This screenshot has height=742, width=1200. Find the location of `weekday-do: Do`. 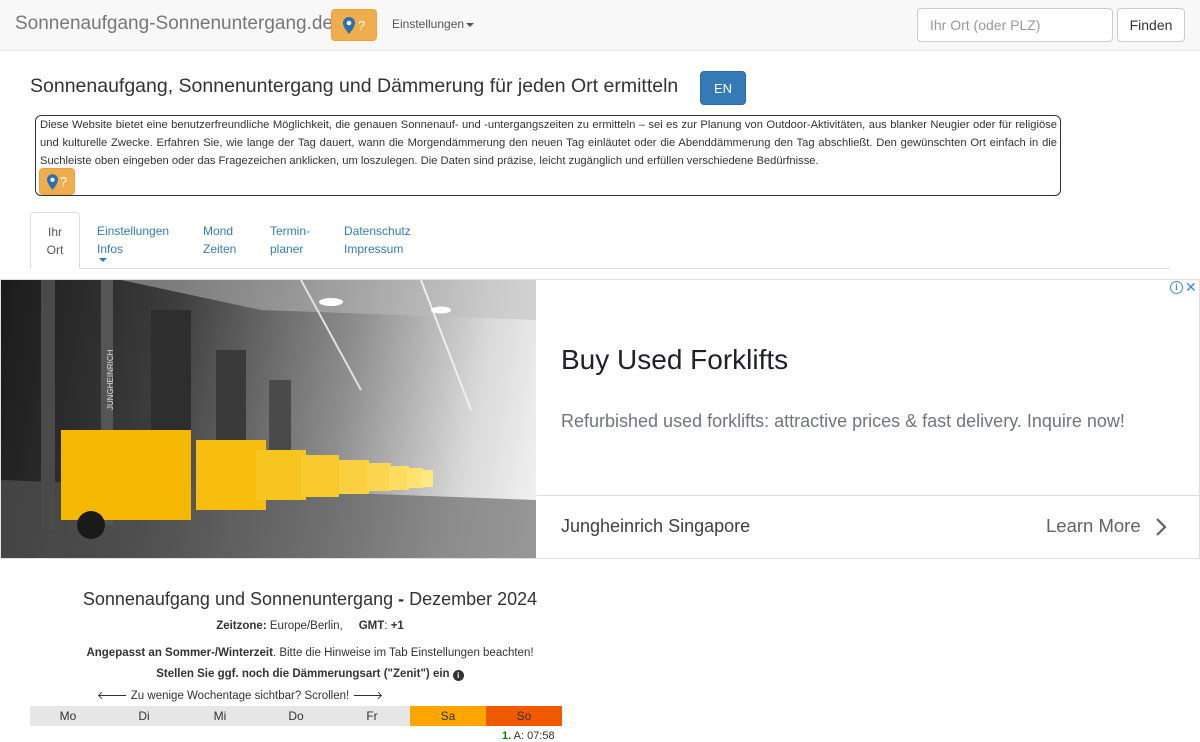

weekday-do: Do is located at coordinates (296, 716).